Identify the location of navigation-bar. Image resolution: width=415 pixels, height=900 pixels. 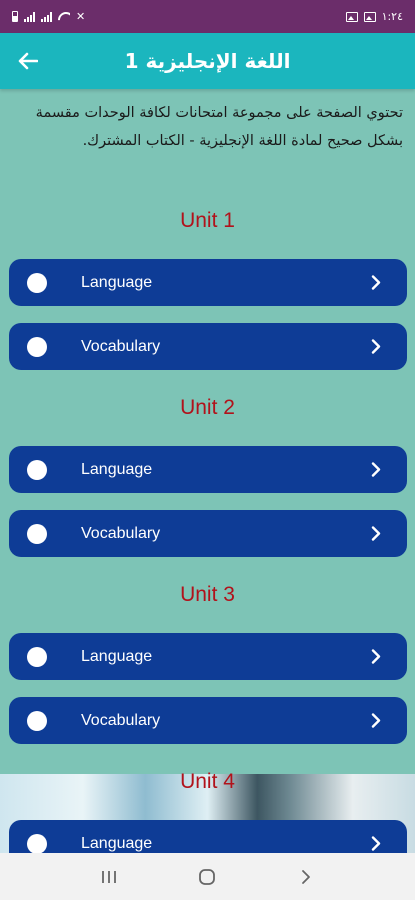
(207, 876).